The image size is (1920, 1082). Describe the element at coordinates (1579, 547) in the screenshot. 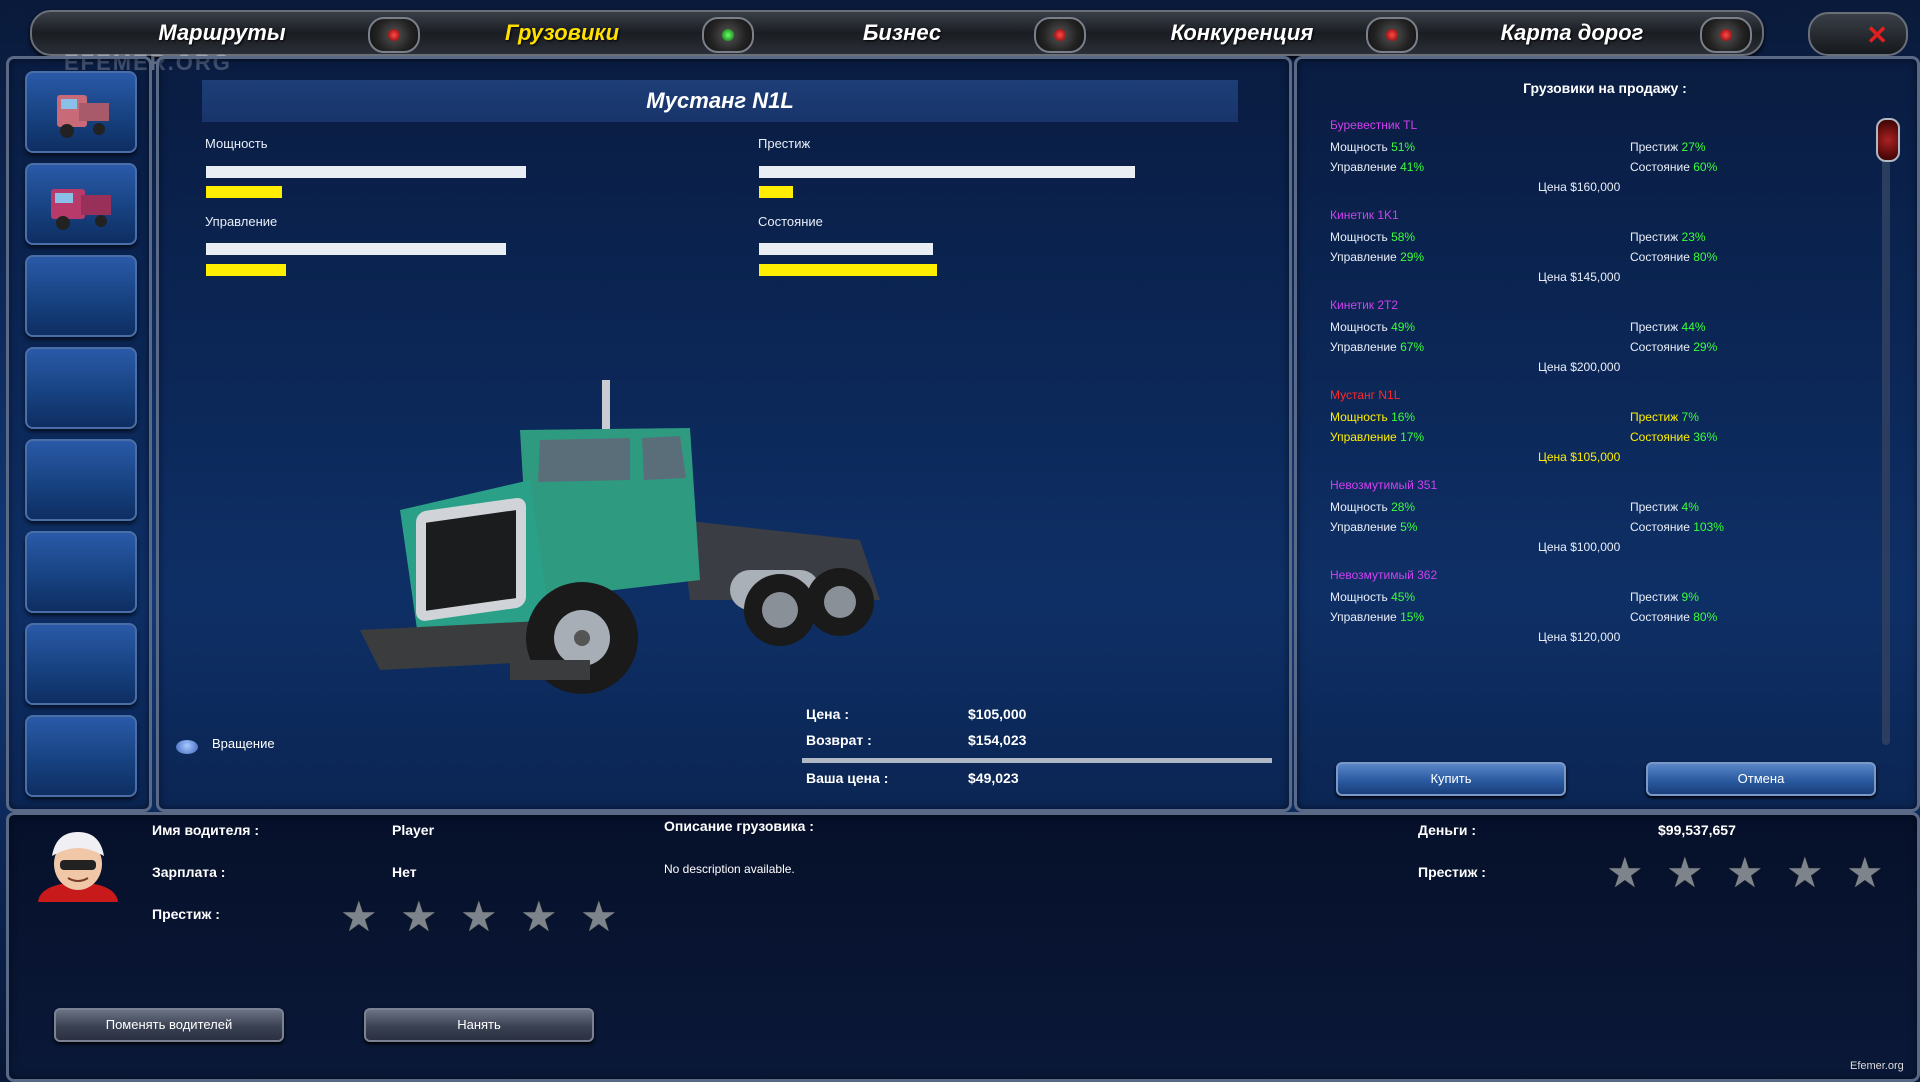

I see `sale-item-price: Цена $100,000` at that location.